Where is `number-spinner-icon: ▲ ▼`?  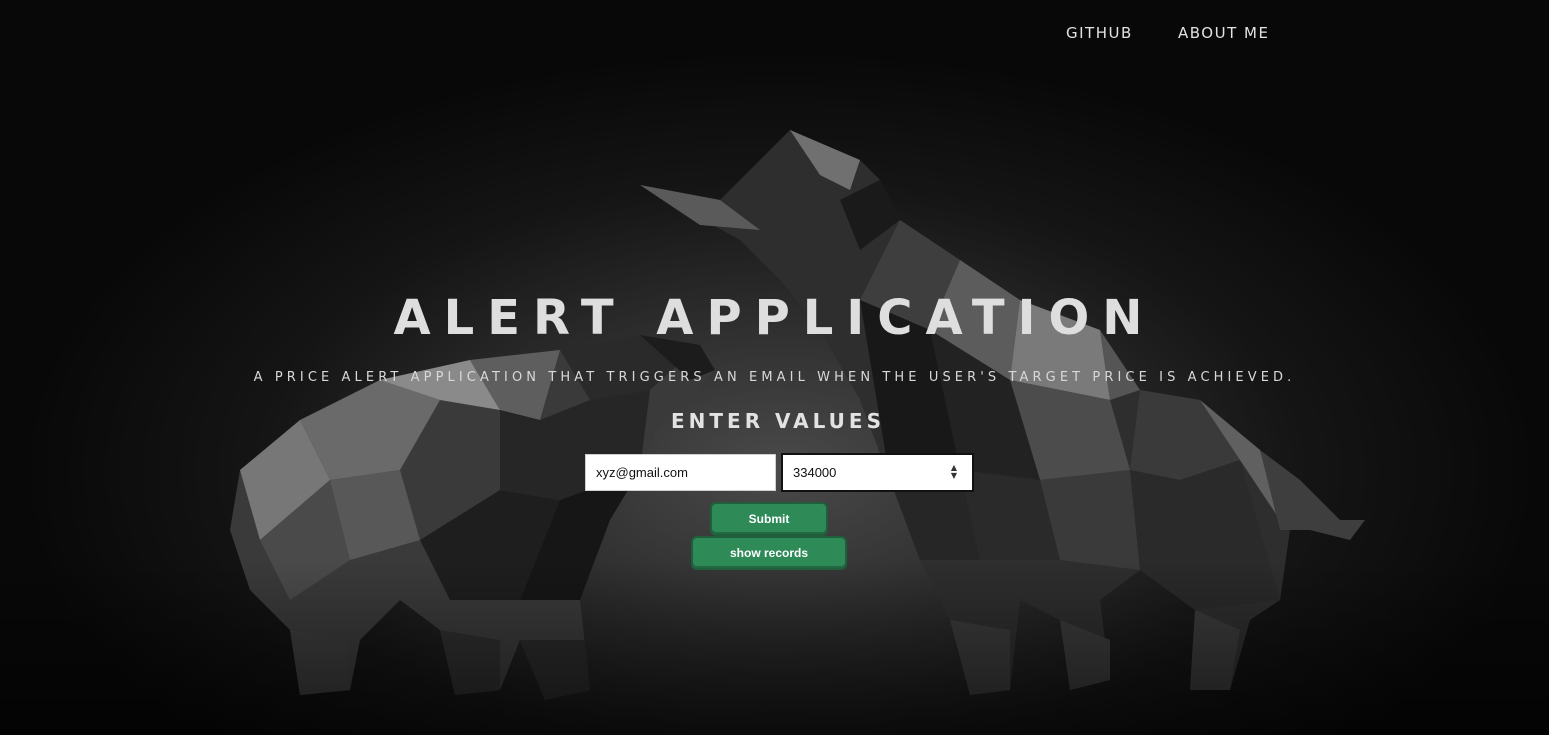 number-spinner-icon: ▲ ▼ is located at coordinates (954, 472).